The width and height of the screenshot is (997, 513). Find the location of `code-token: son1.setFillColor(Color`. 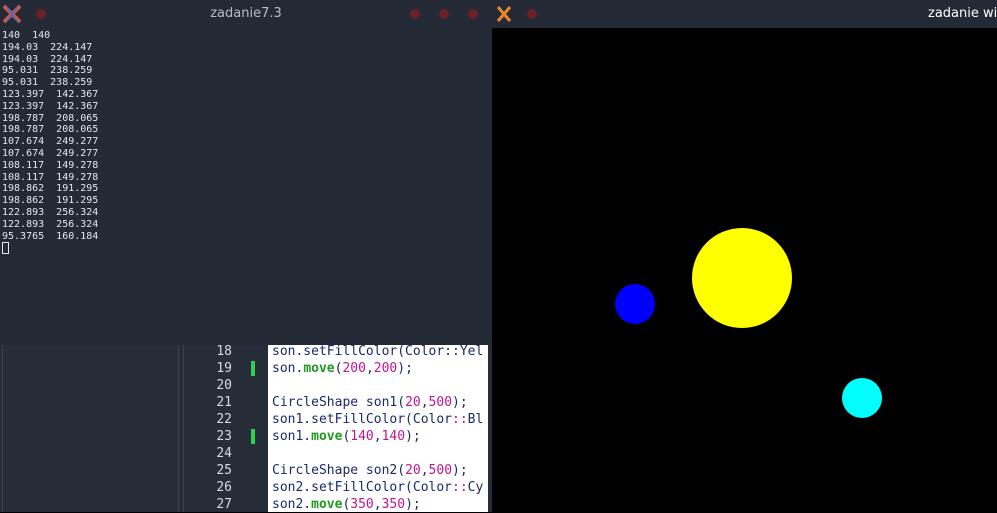

code-token: son1.setFillColor(Color is located at coordinates (362, 419).